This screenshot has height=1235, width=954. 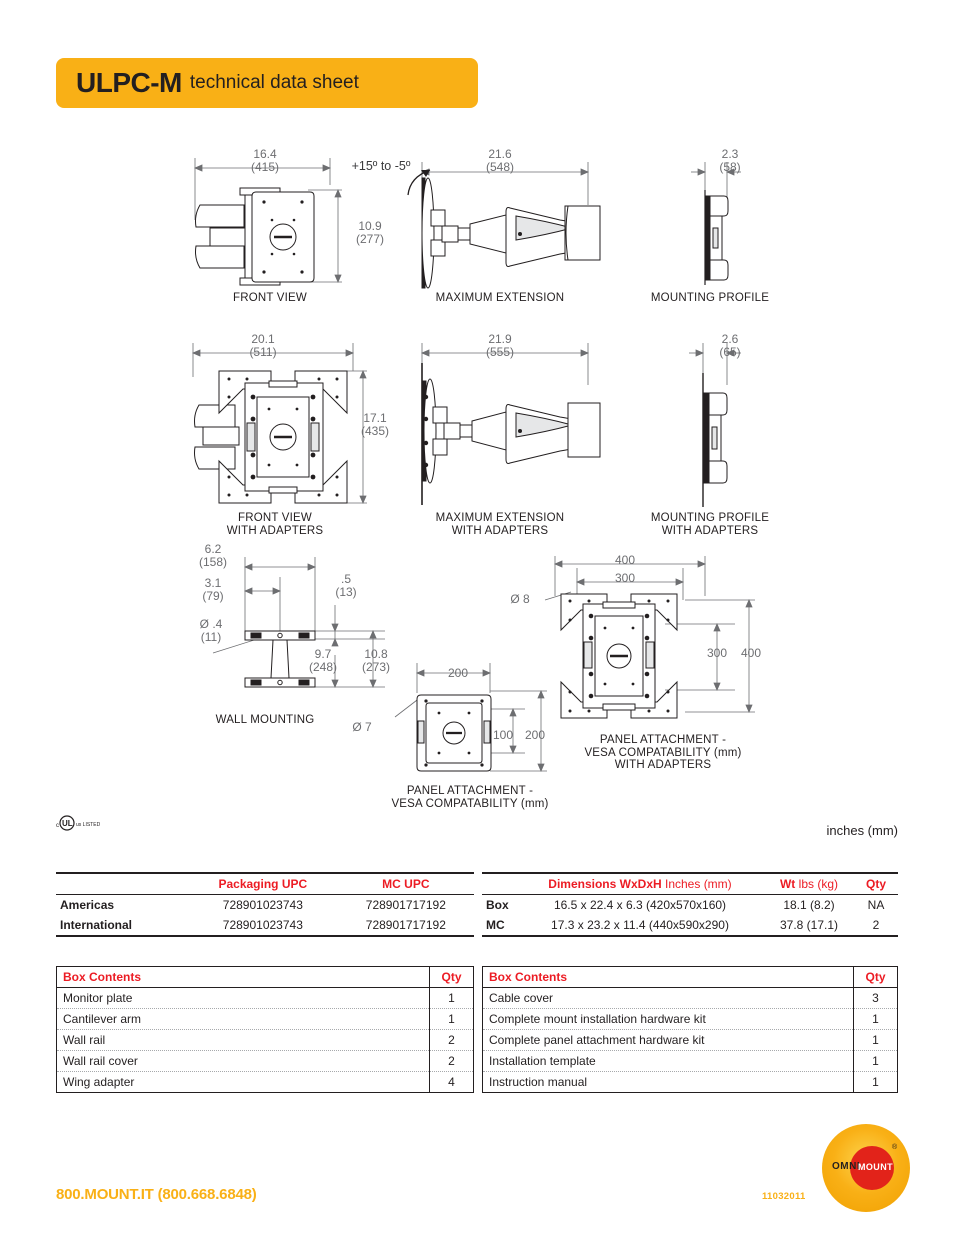 What do you see at coordinates (668, 977) in the screenshot?
I see `contents-right-header-name: Box Contents` at bounding box center [668, 977].